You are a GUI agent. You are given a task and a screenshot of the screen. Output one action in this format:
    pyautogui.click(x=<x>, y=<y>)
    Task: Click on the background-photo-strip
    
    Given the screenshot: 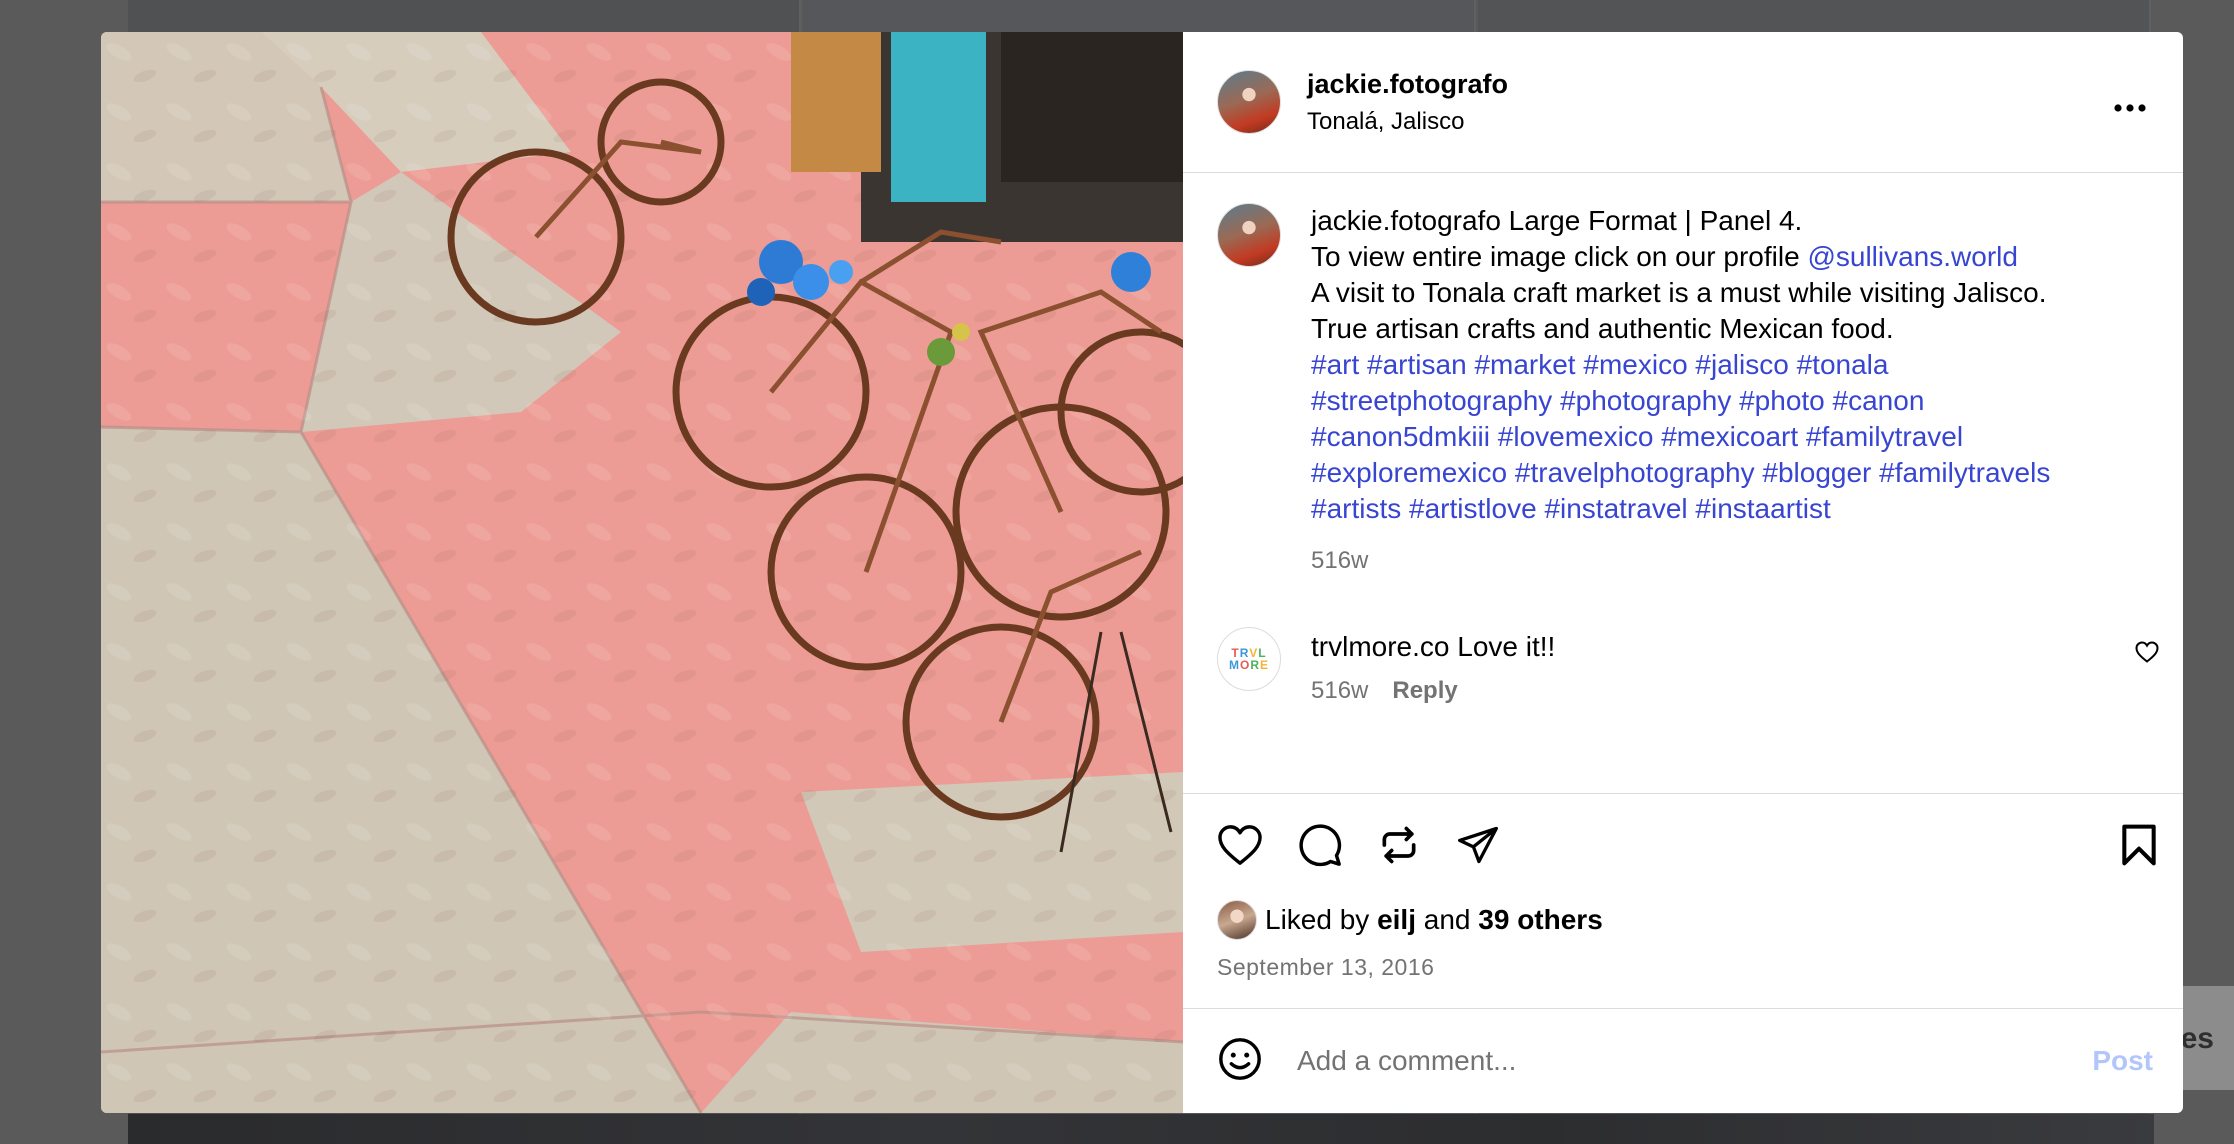 What is the action you would take?
    pyautogui.click(x=1141, y=1129)
    